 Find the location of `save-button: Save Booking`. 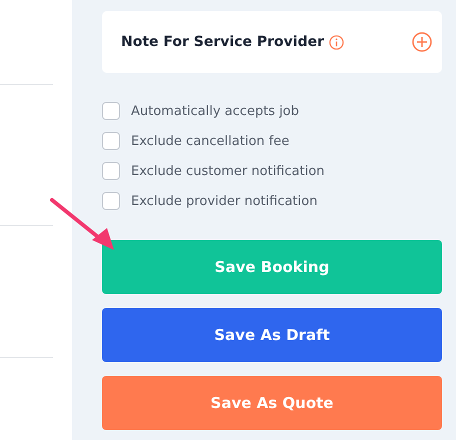

save-button: Save Booking is located at coordinates (272, 267).